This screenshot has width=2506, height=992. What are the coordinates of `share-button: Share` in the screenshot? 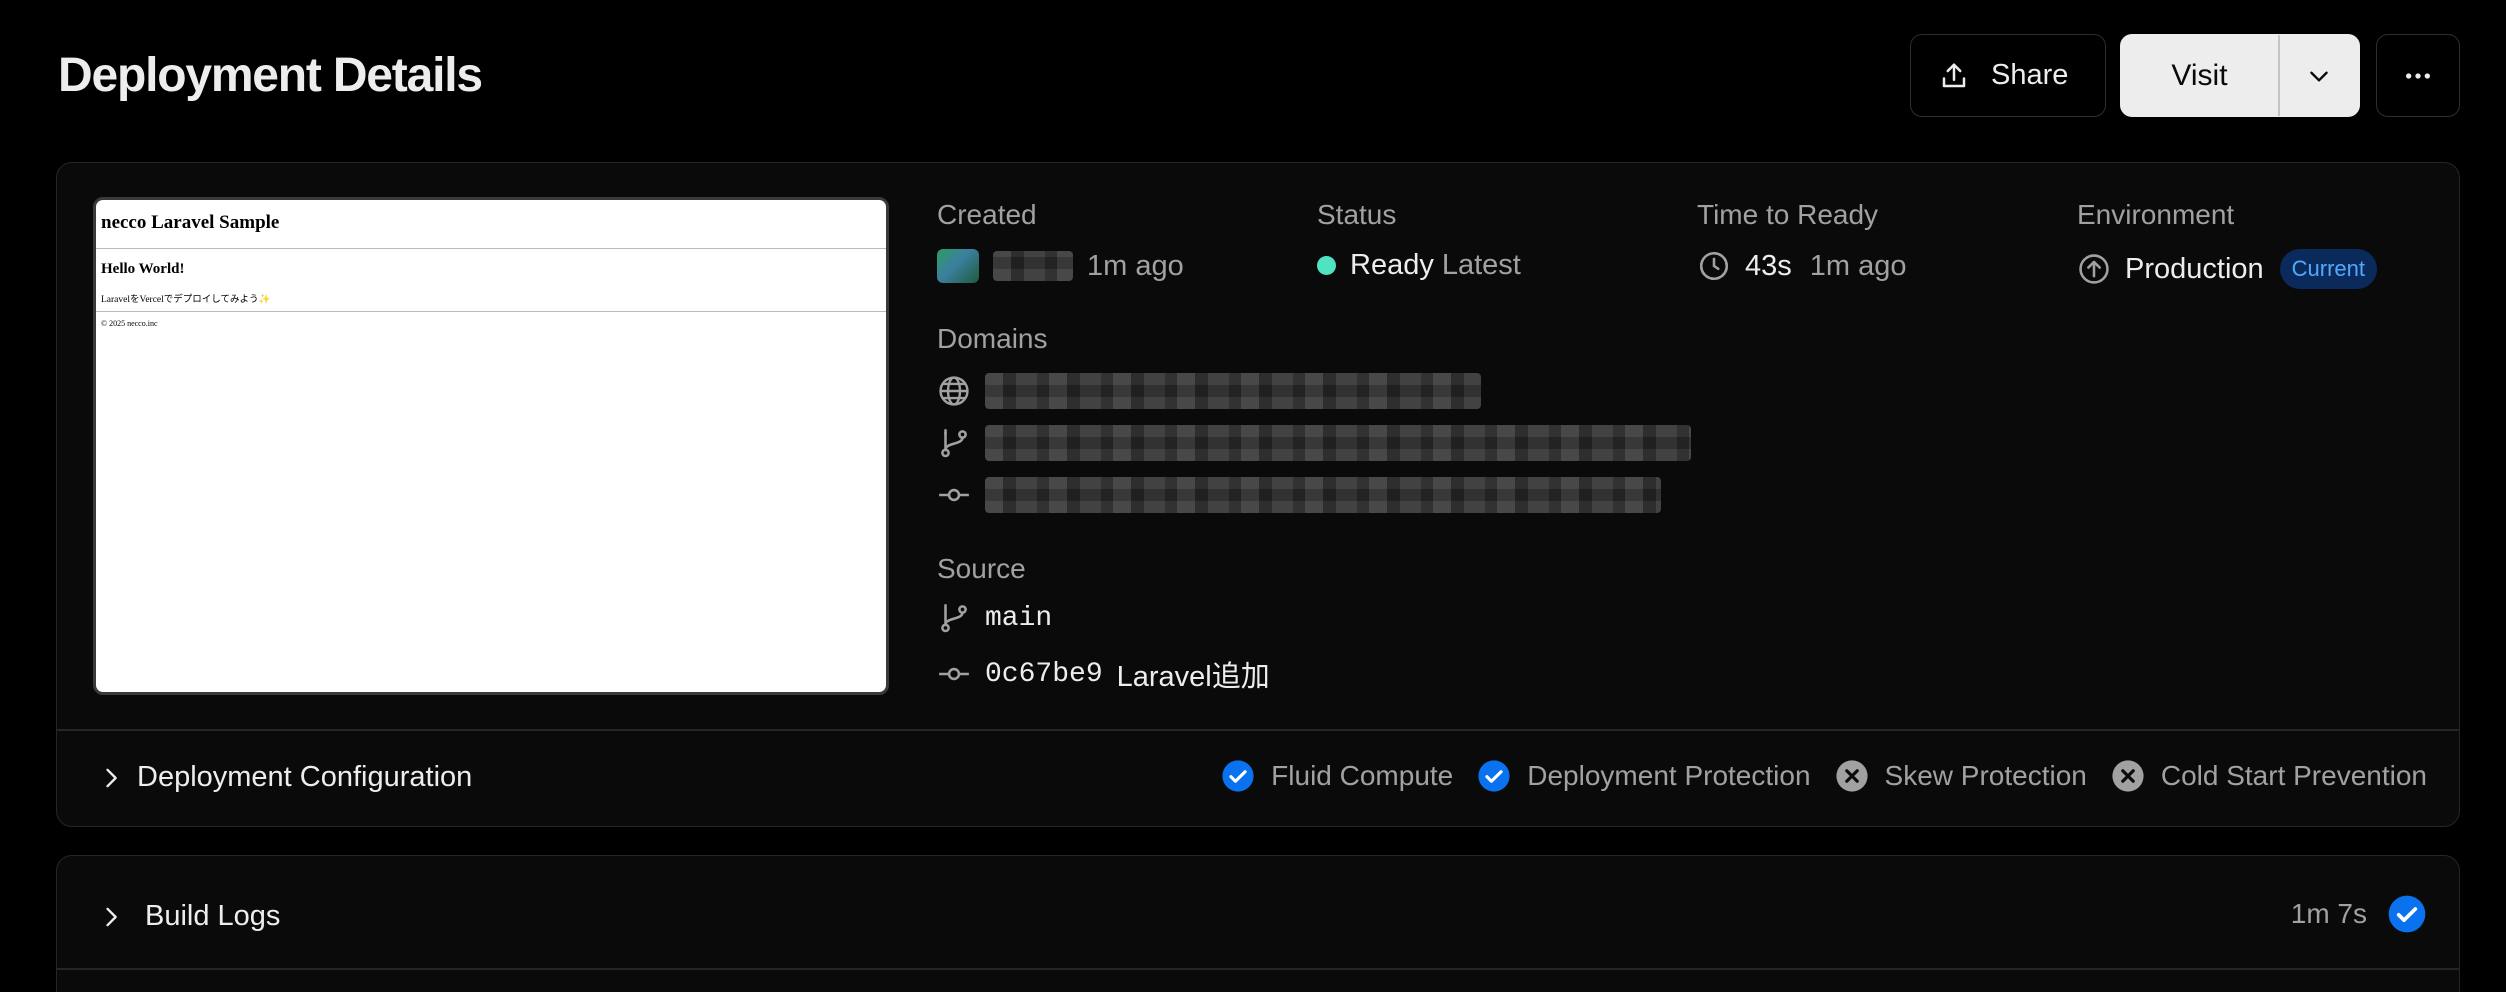 It's located at (2008, 75).